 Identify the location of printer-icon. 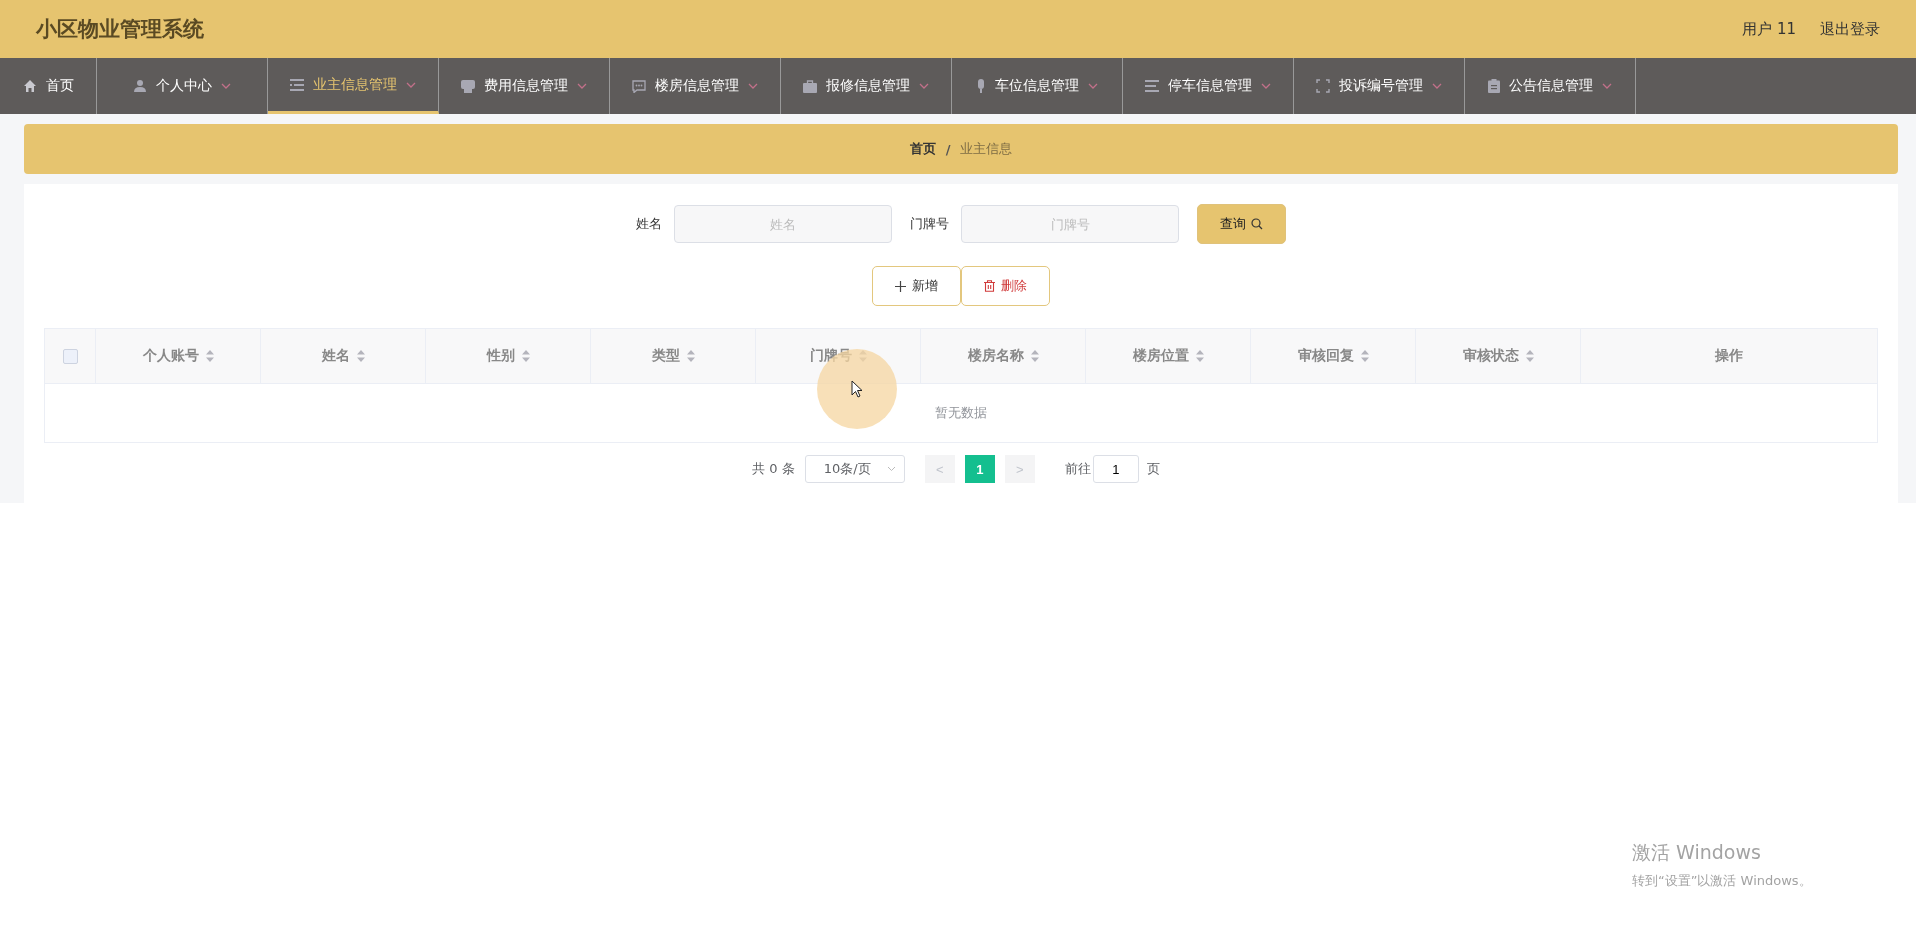
(468, 86).